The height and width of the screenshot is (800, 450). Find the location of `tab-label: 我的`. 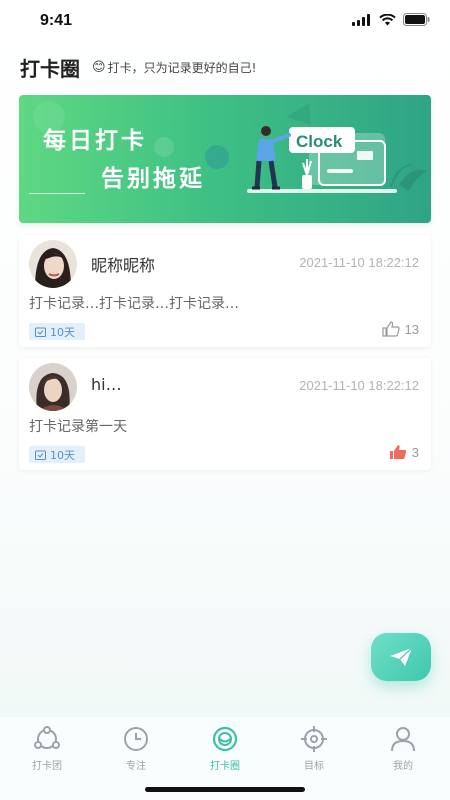

tab-label: 我的 is located at coordinates (403, 766).